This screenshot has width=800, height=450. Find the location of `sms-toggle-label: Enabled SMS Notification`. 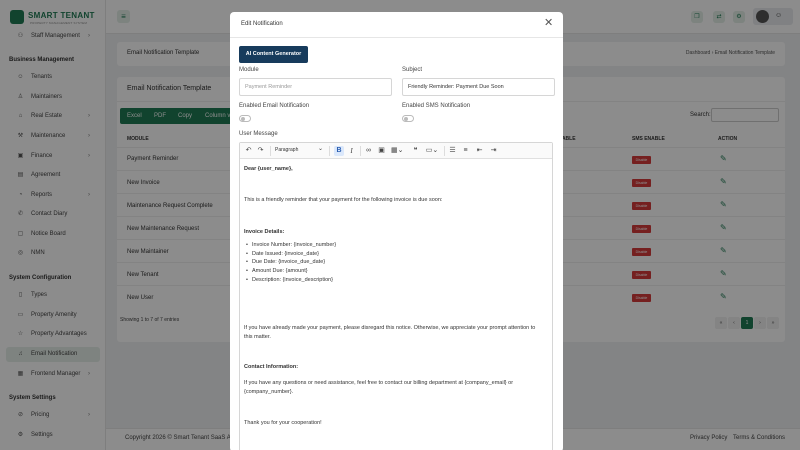

sms-toggle-label: Enabled SMS Notification is located at coordinates (436, 106).